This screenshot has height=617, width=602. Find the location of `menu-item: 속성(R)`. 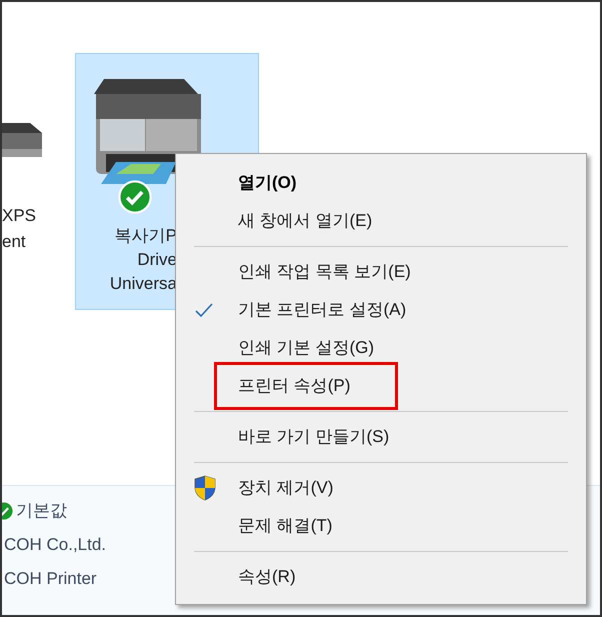

menu-item: 속성(R) is located at coordinates (267, 577).